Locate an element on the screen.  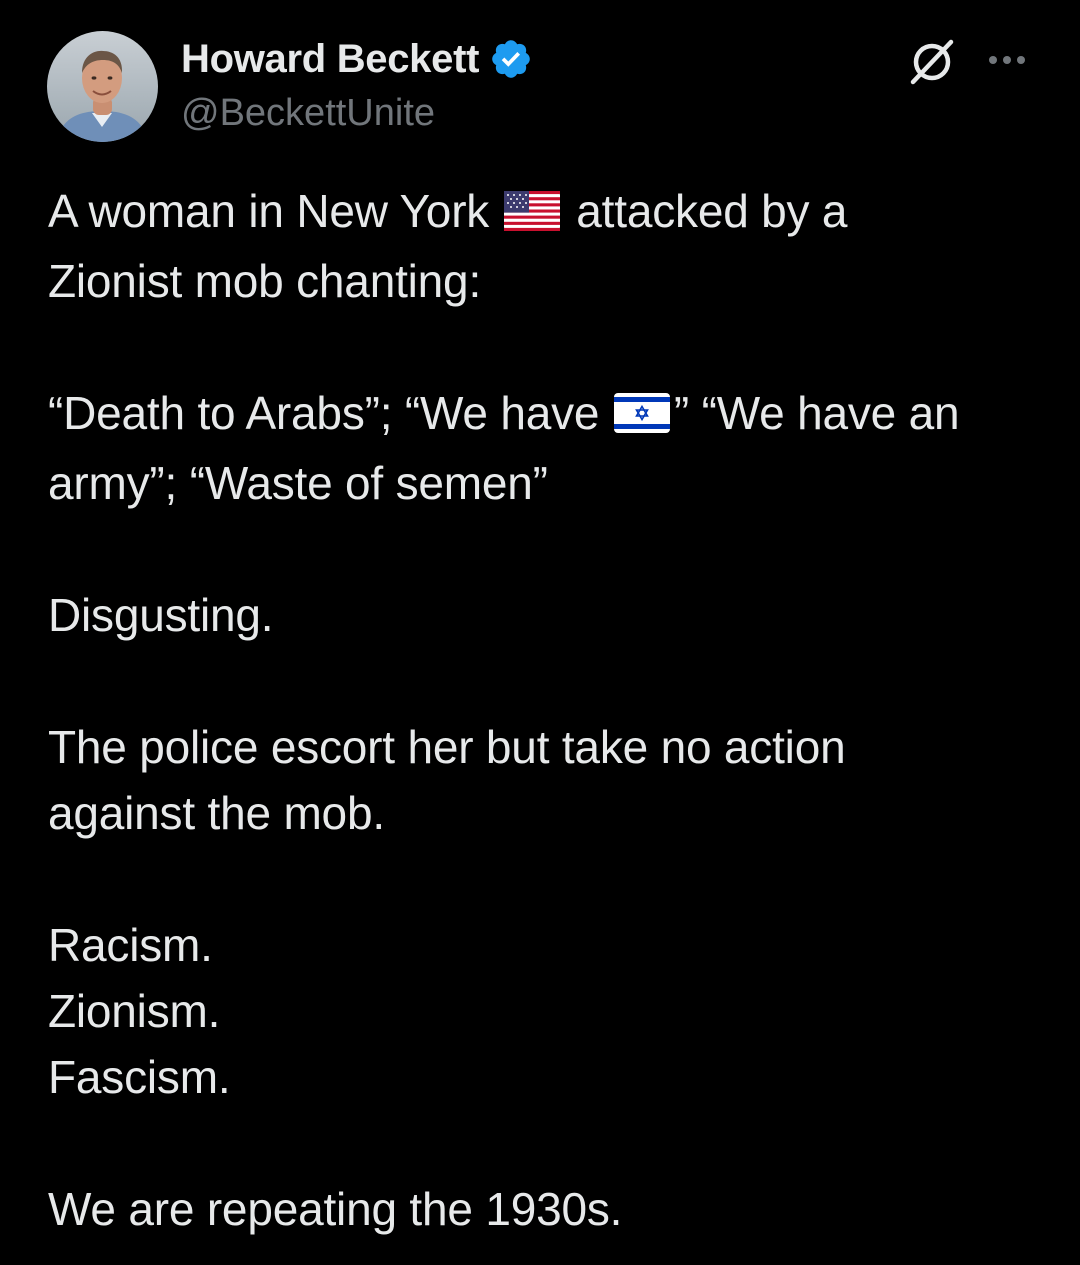
post-line: Zionist mob chanting: is located at coordinates (265, 281).